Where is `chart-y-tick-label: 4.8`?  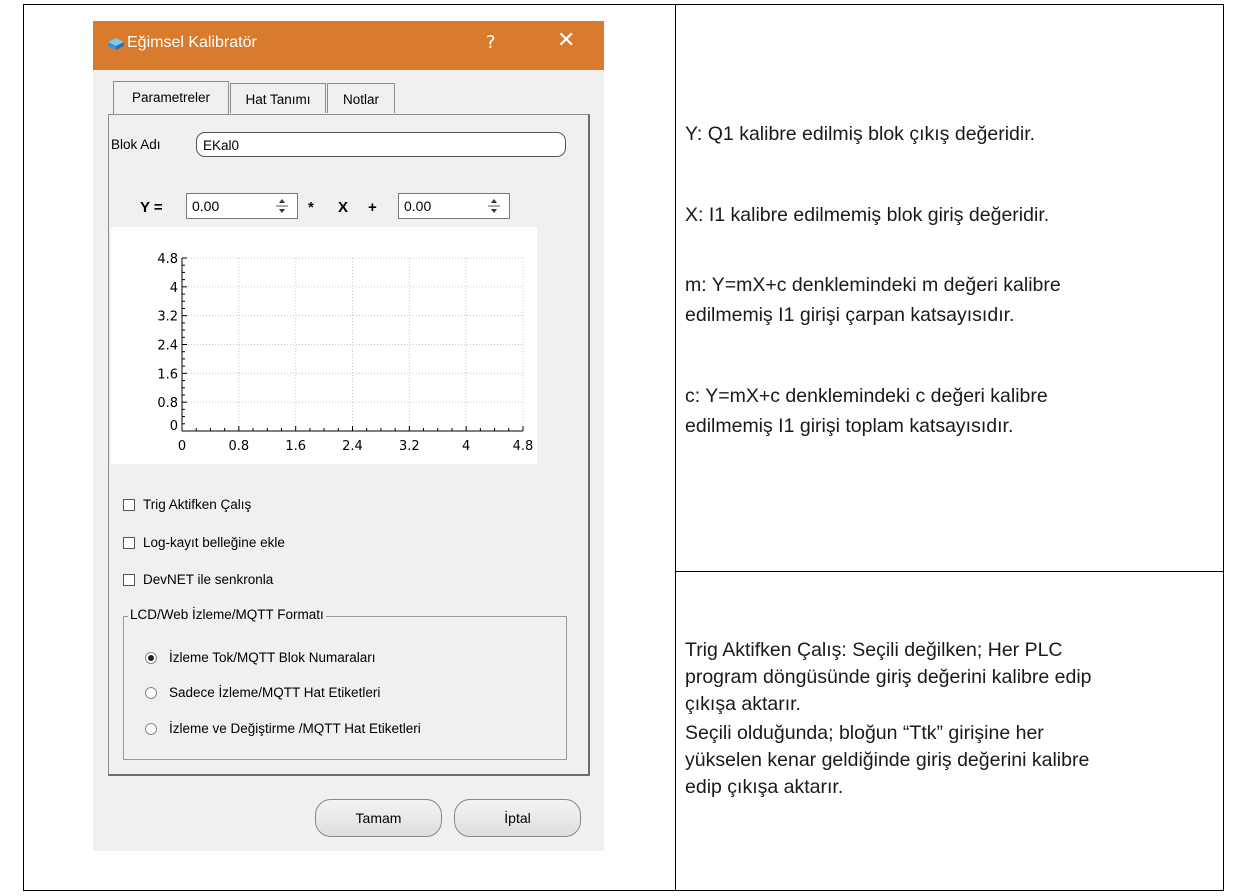
chart-y-tick-label: 4.8 is located at coordinates (167, 259).